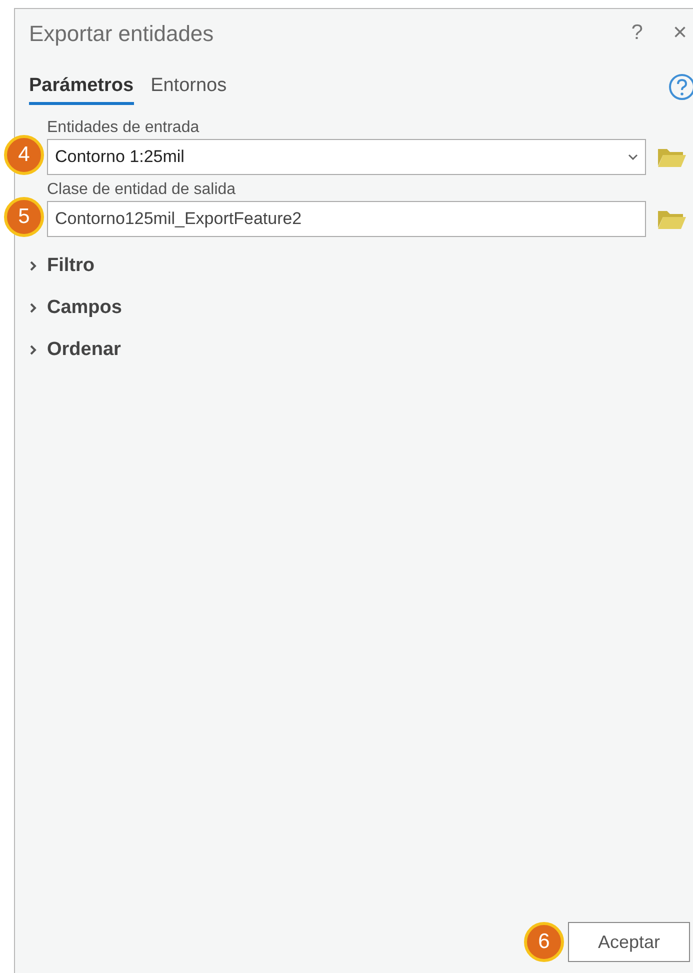 The height and width of the screenshot is (973, 693). I want to click on callout-badge: 5, so click(24, 217).